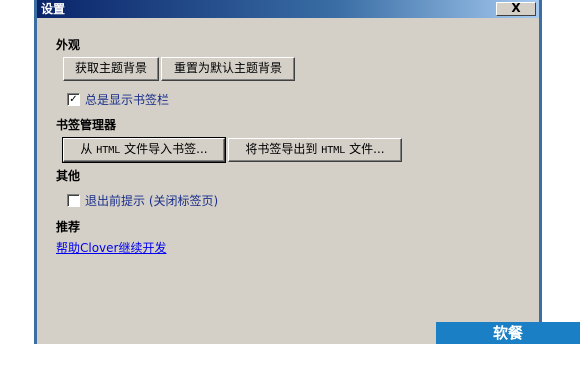 This screenshot has width=580, height=366. I want to click on recommend-section-title: 推荐, so click(68, 227).